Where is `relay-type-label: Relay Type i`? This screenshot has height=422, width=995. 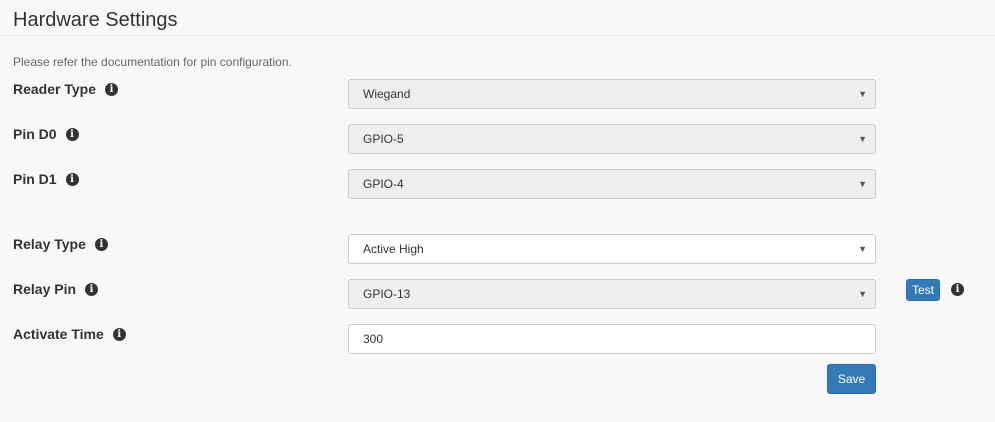 relay-type-label: Relay Type i is located at coordinates (60, 244).